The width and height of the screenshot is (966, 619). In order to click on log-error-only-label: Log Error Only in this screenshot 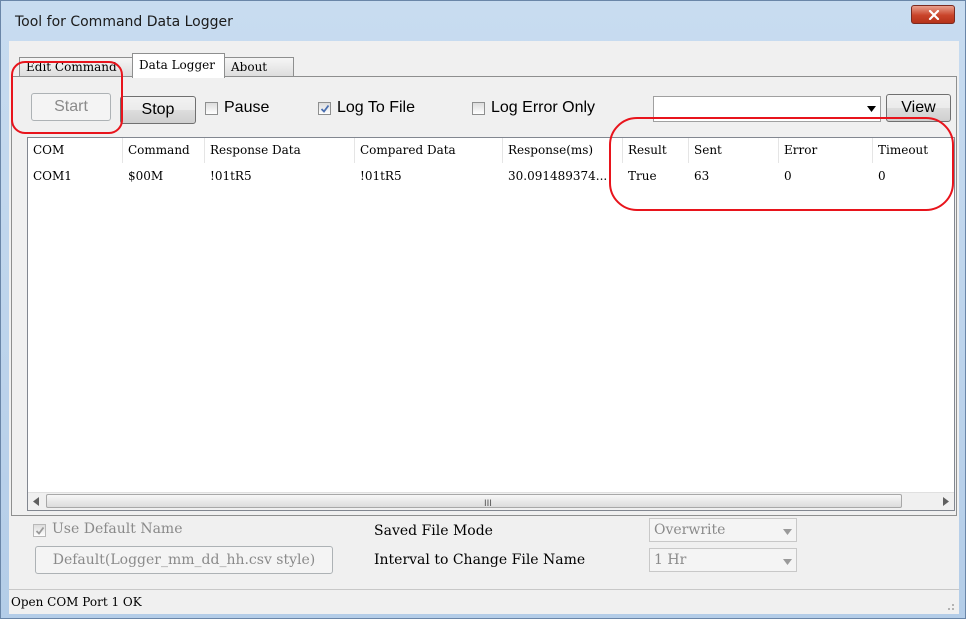, I will do `click(543, 107)`.